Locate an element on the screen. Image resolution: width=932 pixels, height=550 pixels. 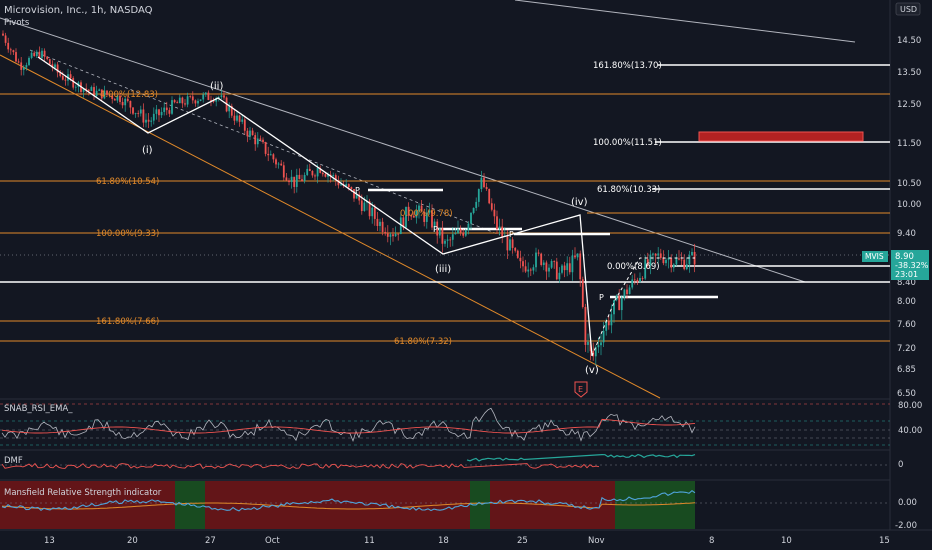
time-axis-tick: 8 is located at coordinates (711, 541).